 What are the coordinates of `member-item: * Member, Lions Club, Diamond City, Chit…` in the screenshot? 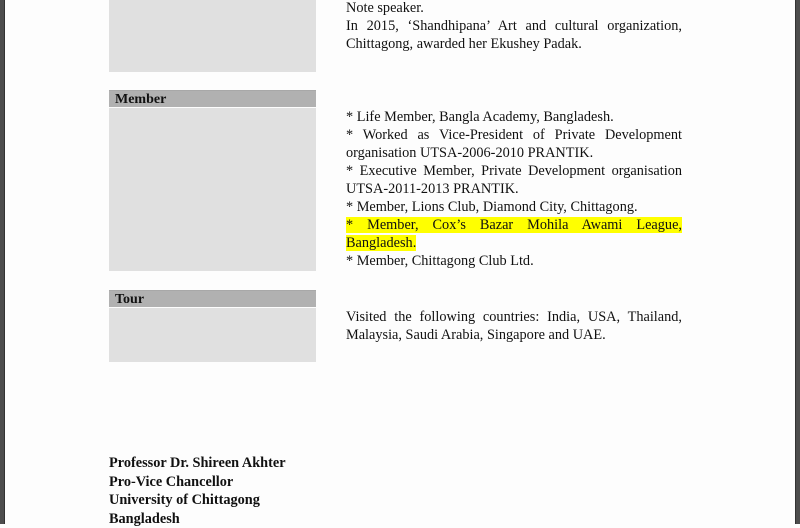 It's located at (514, 207).